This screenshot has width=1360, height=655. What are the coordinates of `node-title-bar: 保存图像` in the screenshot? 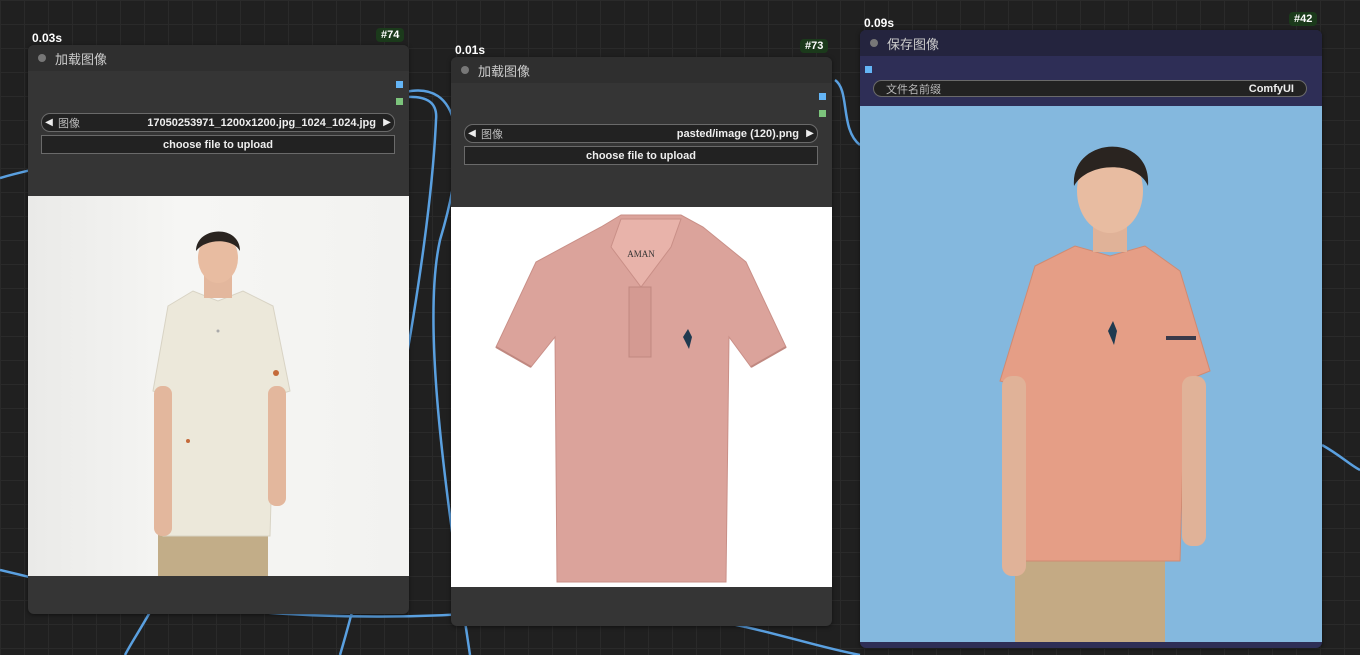 It's located at (1091, 43).